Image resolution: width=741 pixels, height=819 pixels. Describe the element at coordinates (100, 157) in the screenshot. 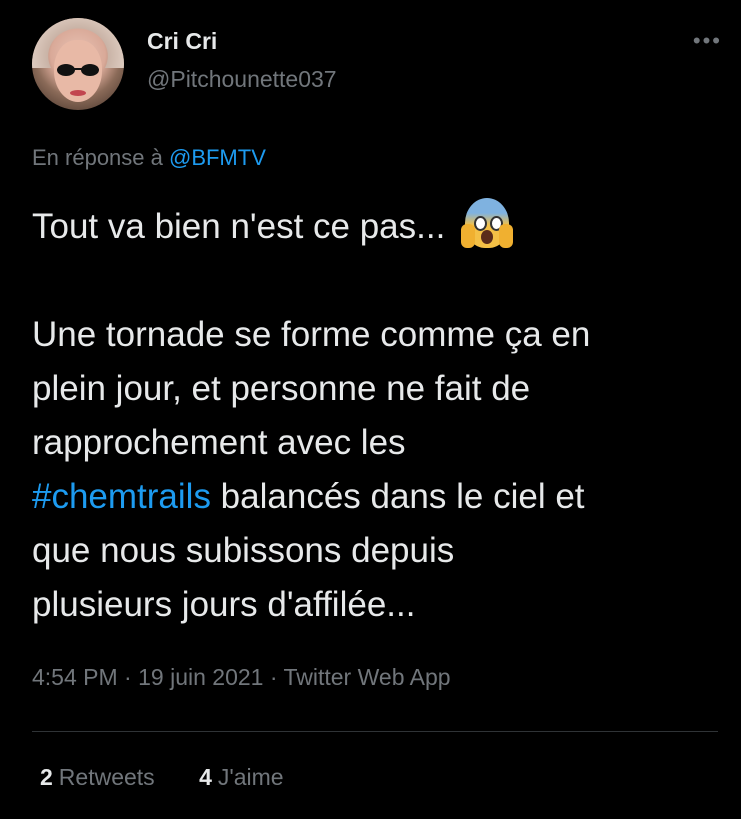

I see `reply-prefix: En réponse à` at that location.